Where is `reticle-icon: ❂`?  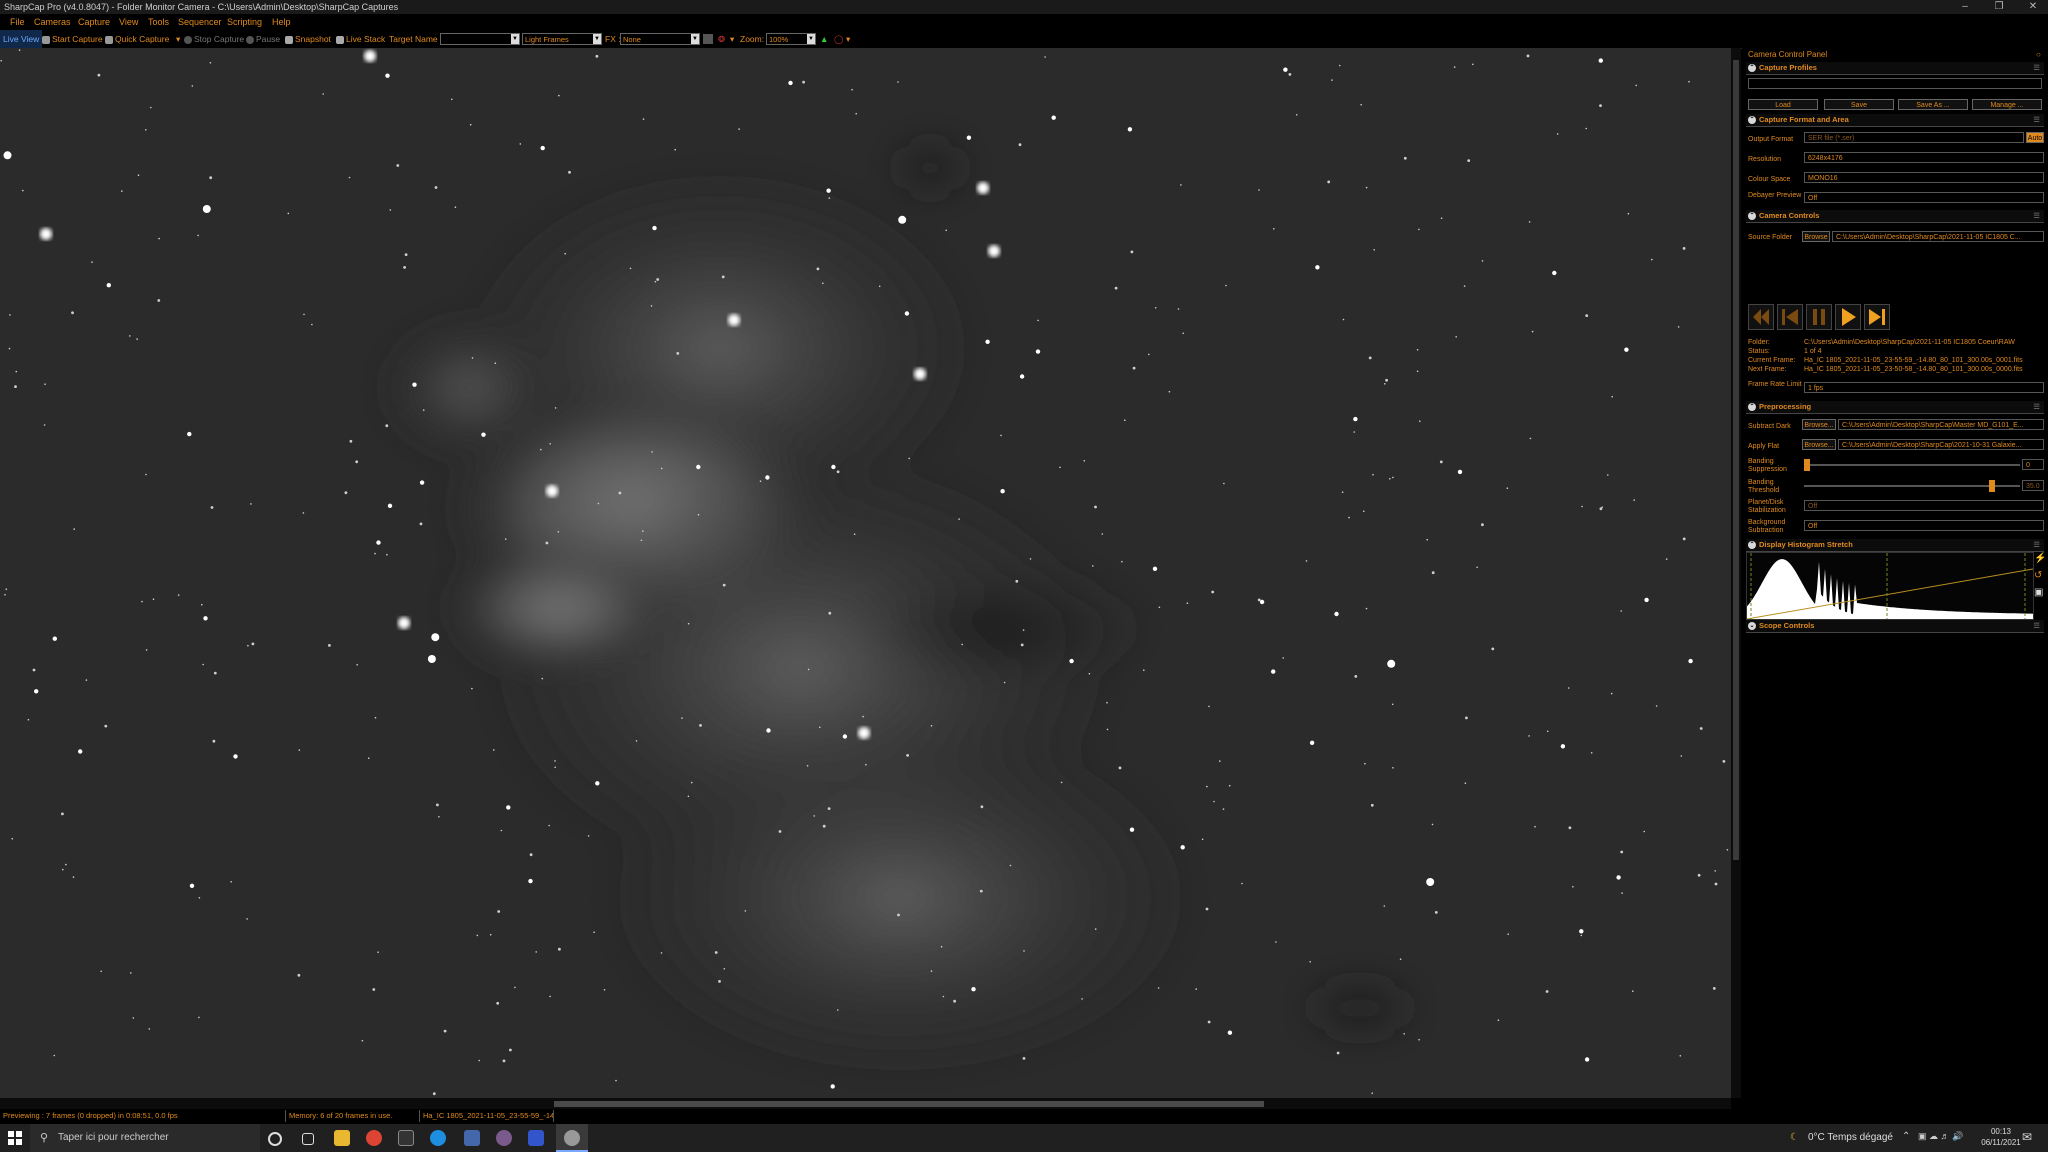
reticle-icon: ❂ is located at coordinates (721, 39).